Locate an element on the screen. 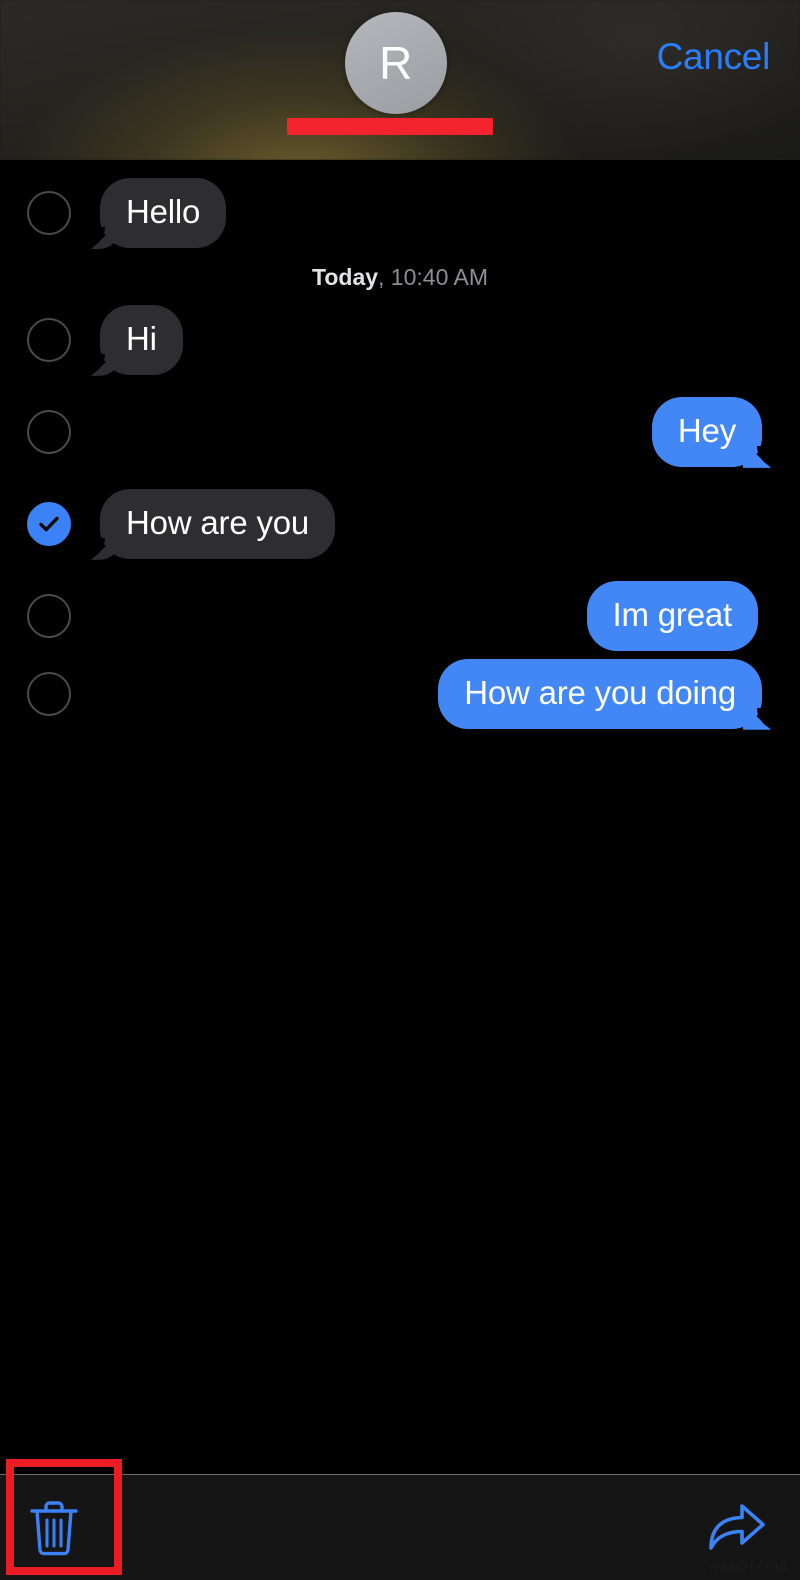  thread-timestamp: Today, 10:40 AM is located at coordinates (400, 276).